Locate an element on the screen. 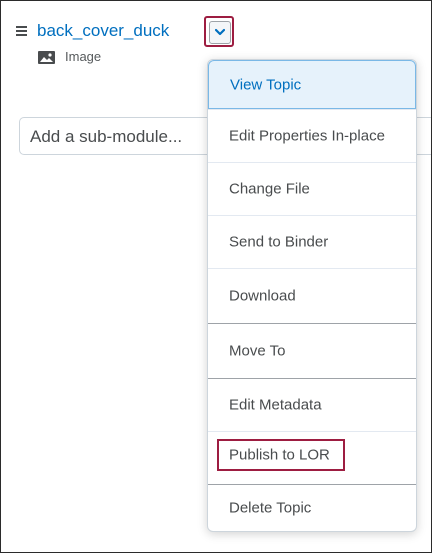 This screenshot has width=432, height=553. menu-item-publish-to-lor: Publish to LOR is located at coordinates (312, 457).